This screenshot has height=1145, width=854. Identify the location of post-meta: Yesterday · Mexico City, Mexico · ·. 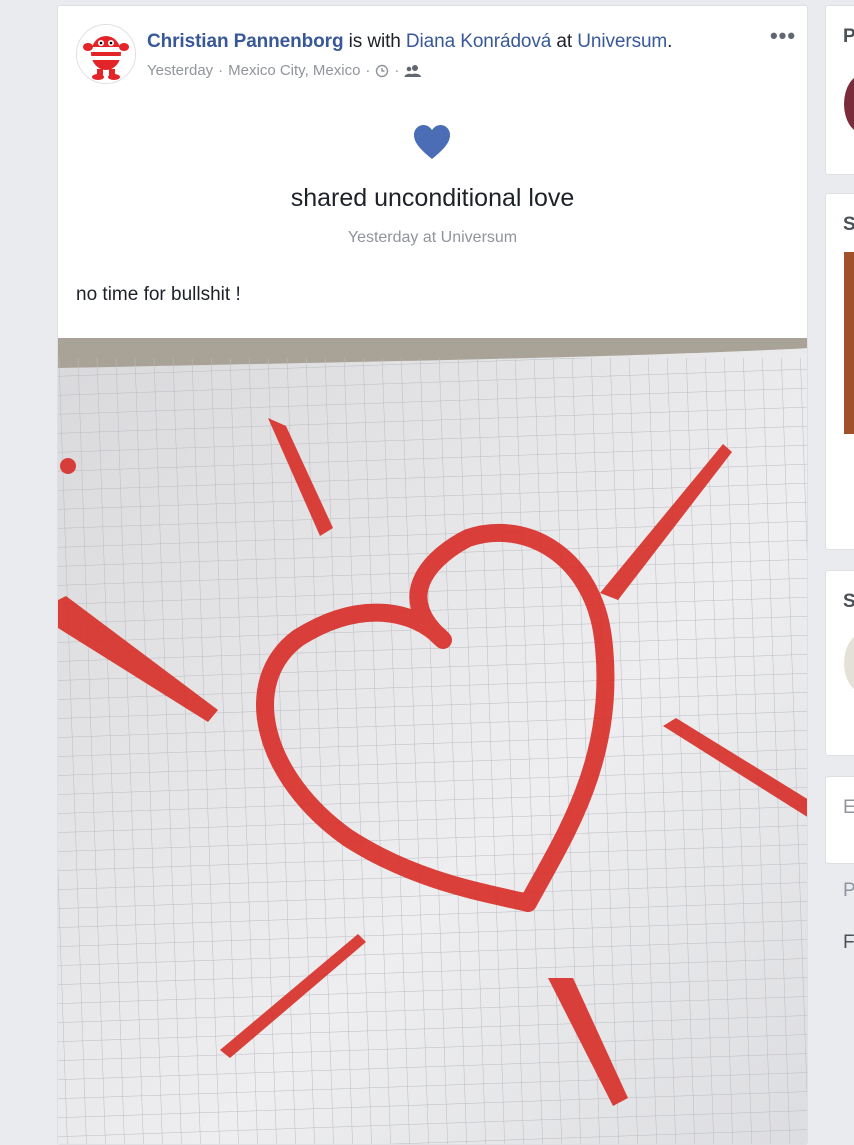
(284, 71).